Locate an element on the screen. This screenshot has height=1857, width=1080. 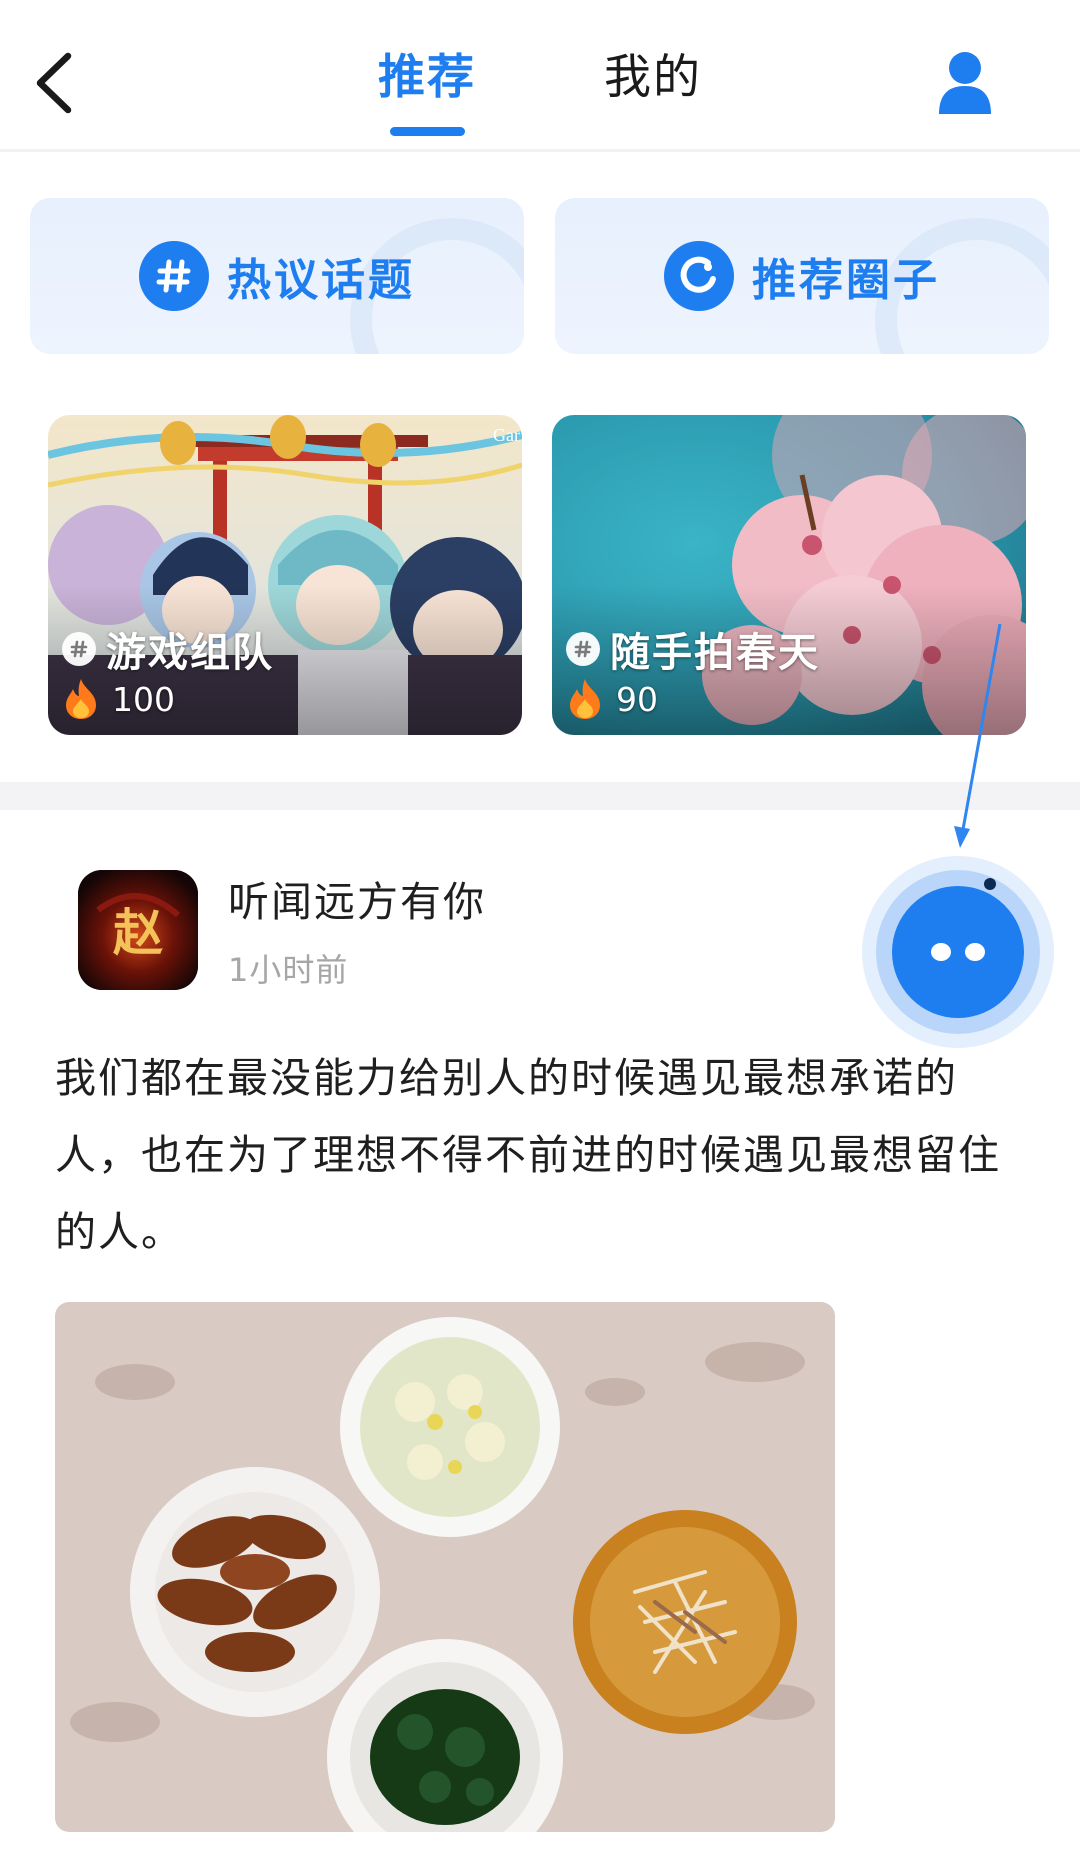
hot-topics-button: 热议话题 is located at coordinates (277, 276).